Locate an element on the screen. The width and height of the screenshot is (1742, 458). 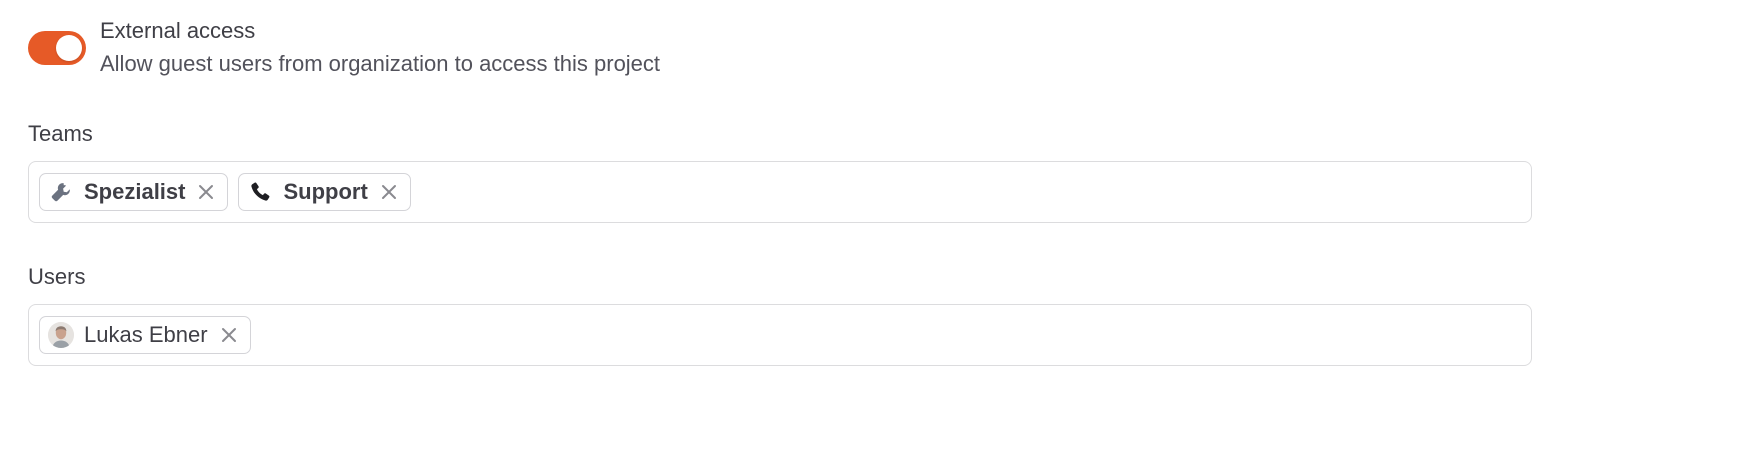
phone-icon is located at coordinates (260, 192).